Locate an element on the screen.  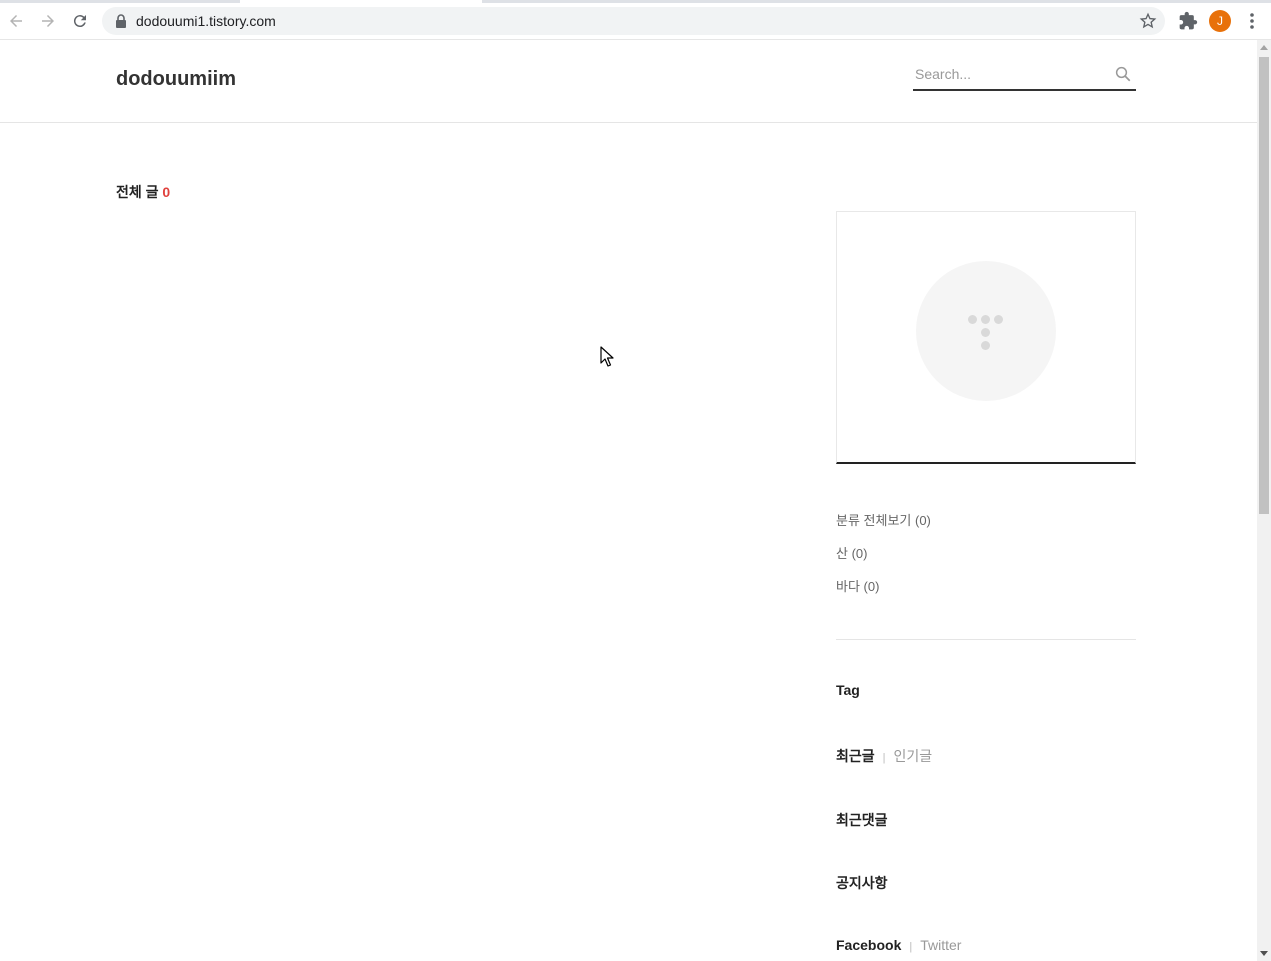
search-icon is located at coordinates (1123, 74).